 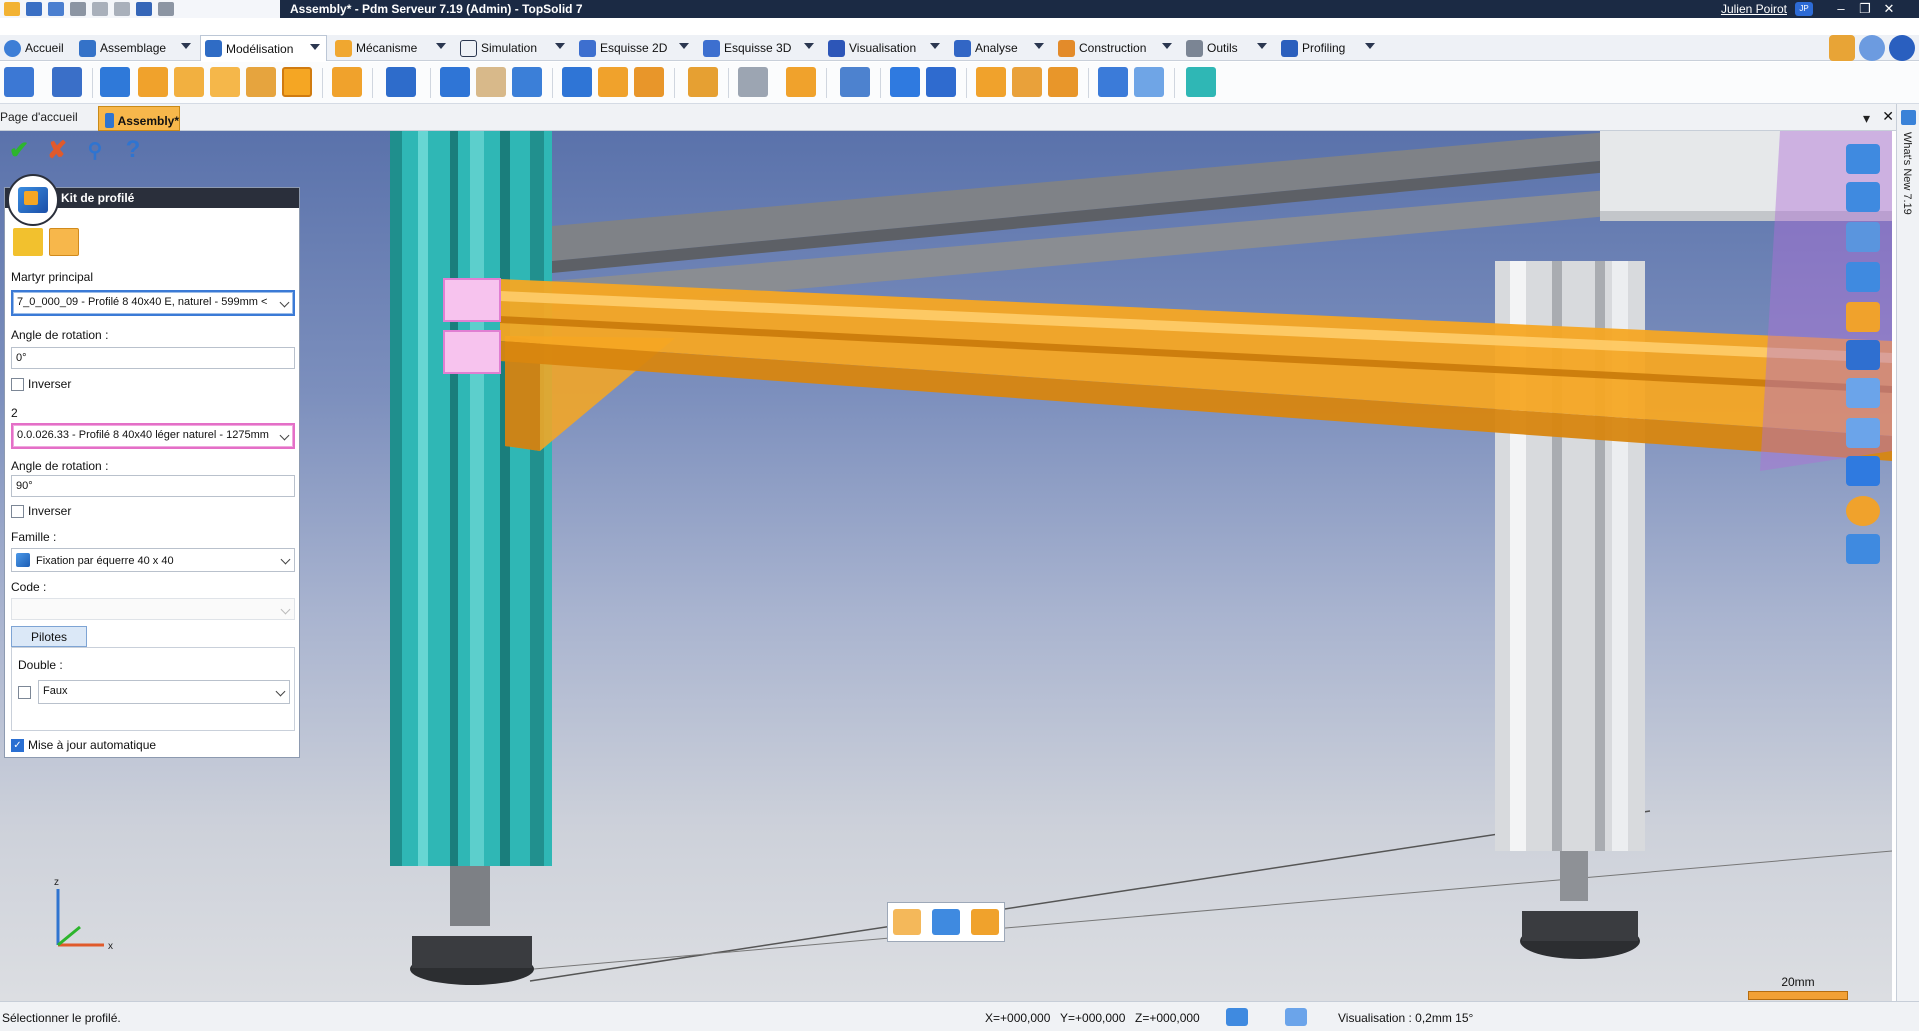 I want to click on invert2-checkbox: Inverser, so click(x=41, y=511).